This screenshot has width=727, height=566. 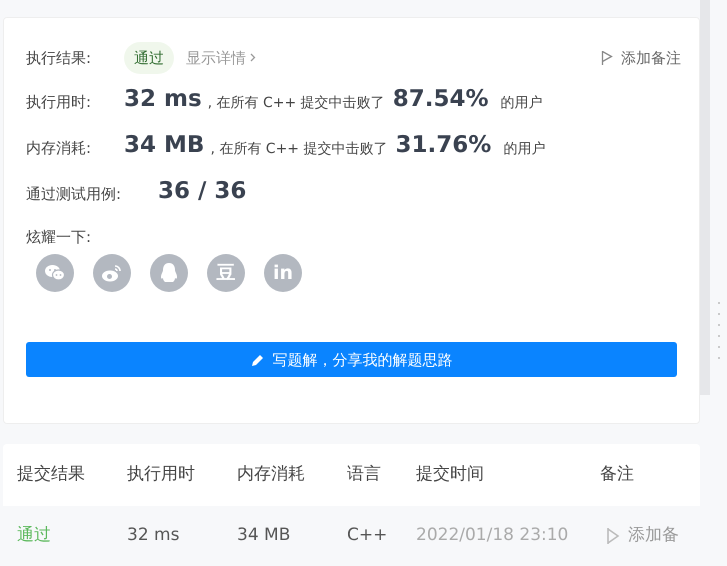 What do you see at coordinates (221, 58) in the screenshot?
I see `details-link: 显示详情` at bounding box center [221, 58].